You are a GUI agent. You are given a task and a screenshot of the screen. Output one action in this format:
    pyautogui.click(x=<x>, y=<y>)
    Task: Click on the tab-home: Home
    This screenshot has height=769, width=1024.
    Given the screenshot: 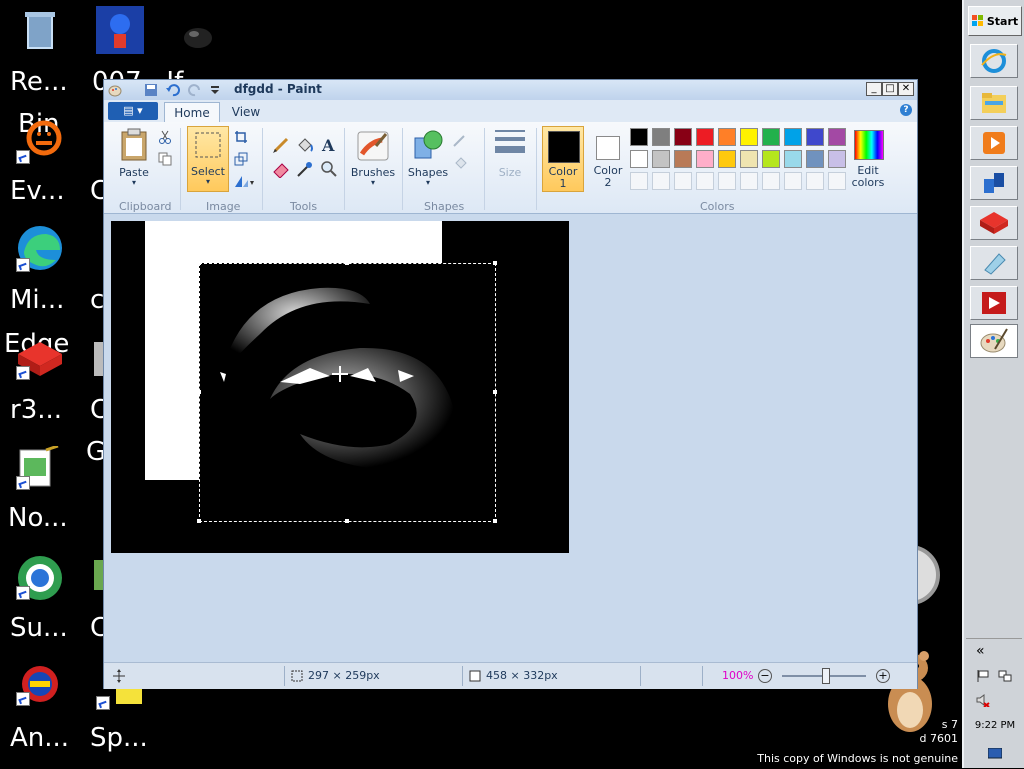 What is the action you would take?
    pyautogui.click(x=192, y=112)
    